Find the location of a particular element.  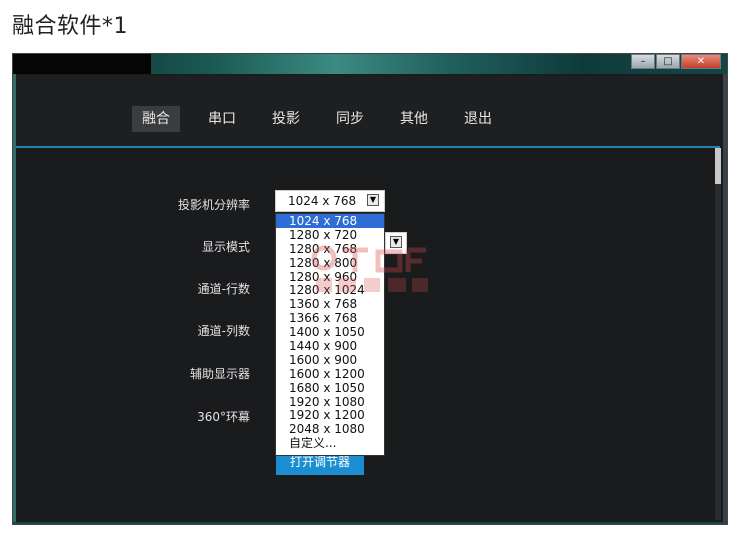

display-mode-arrow-icon: ▼ is located at coordinates (396, 242).